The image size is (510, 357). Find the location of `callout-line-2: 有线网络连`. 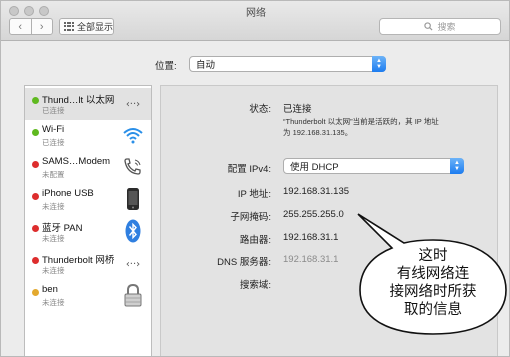

callout-line-2: 有线网络连 is located at coordinates (433, 274).